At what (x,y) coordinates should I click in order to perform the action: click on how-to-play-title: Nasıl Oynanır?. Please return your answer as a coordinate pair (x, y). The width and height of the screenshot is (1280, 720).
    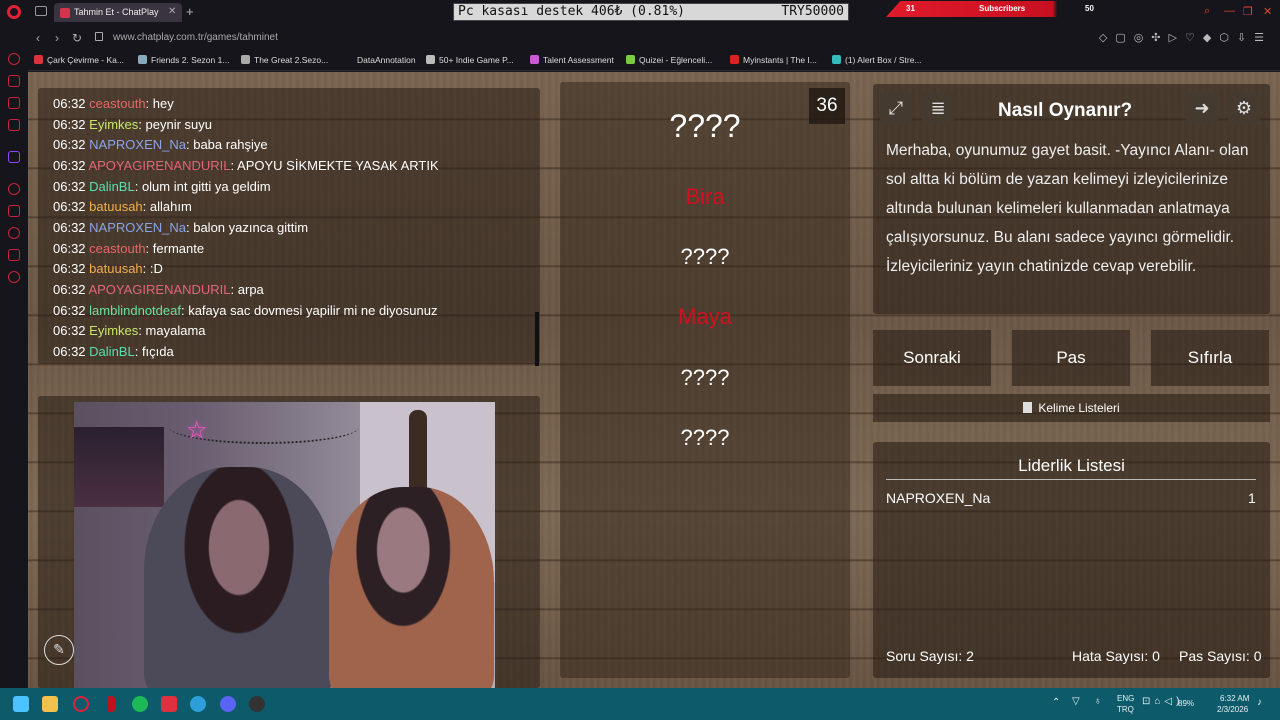
    Looking at the image, I should click on (1065, 110).